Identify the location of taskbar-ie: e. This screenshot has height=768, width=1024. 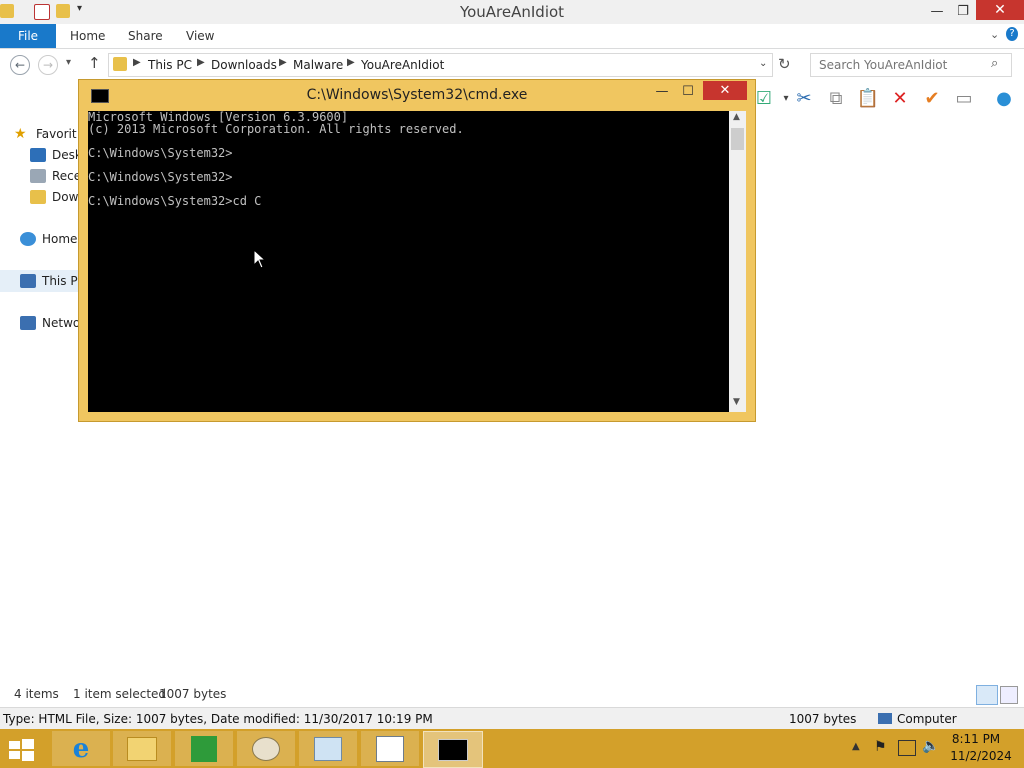
(81, 748).